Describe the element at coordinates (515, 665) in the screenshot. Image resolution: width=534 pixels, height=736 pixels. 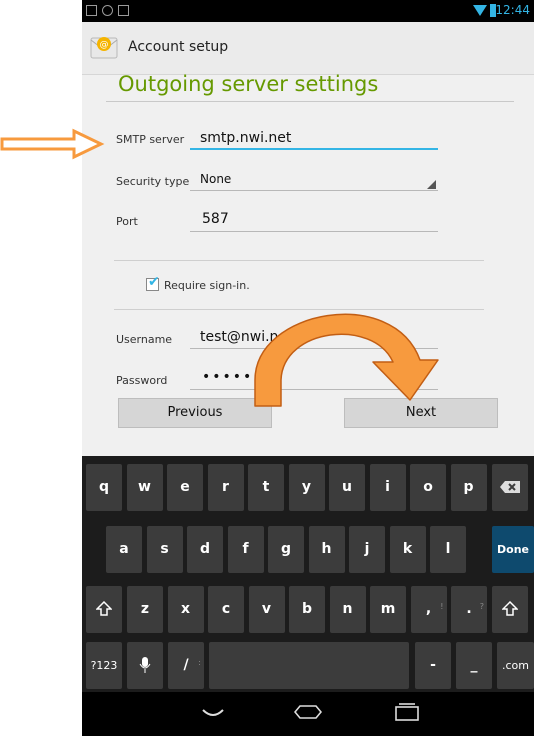
I see `dotcom-key: .com` at that location.